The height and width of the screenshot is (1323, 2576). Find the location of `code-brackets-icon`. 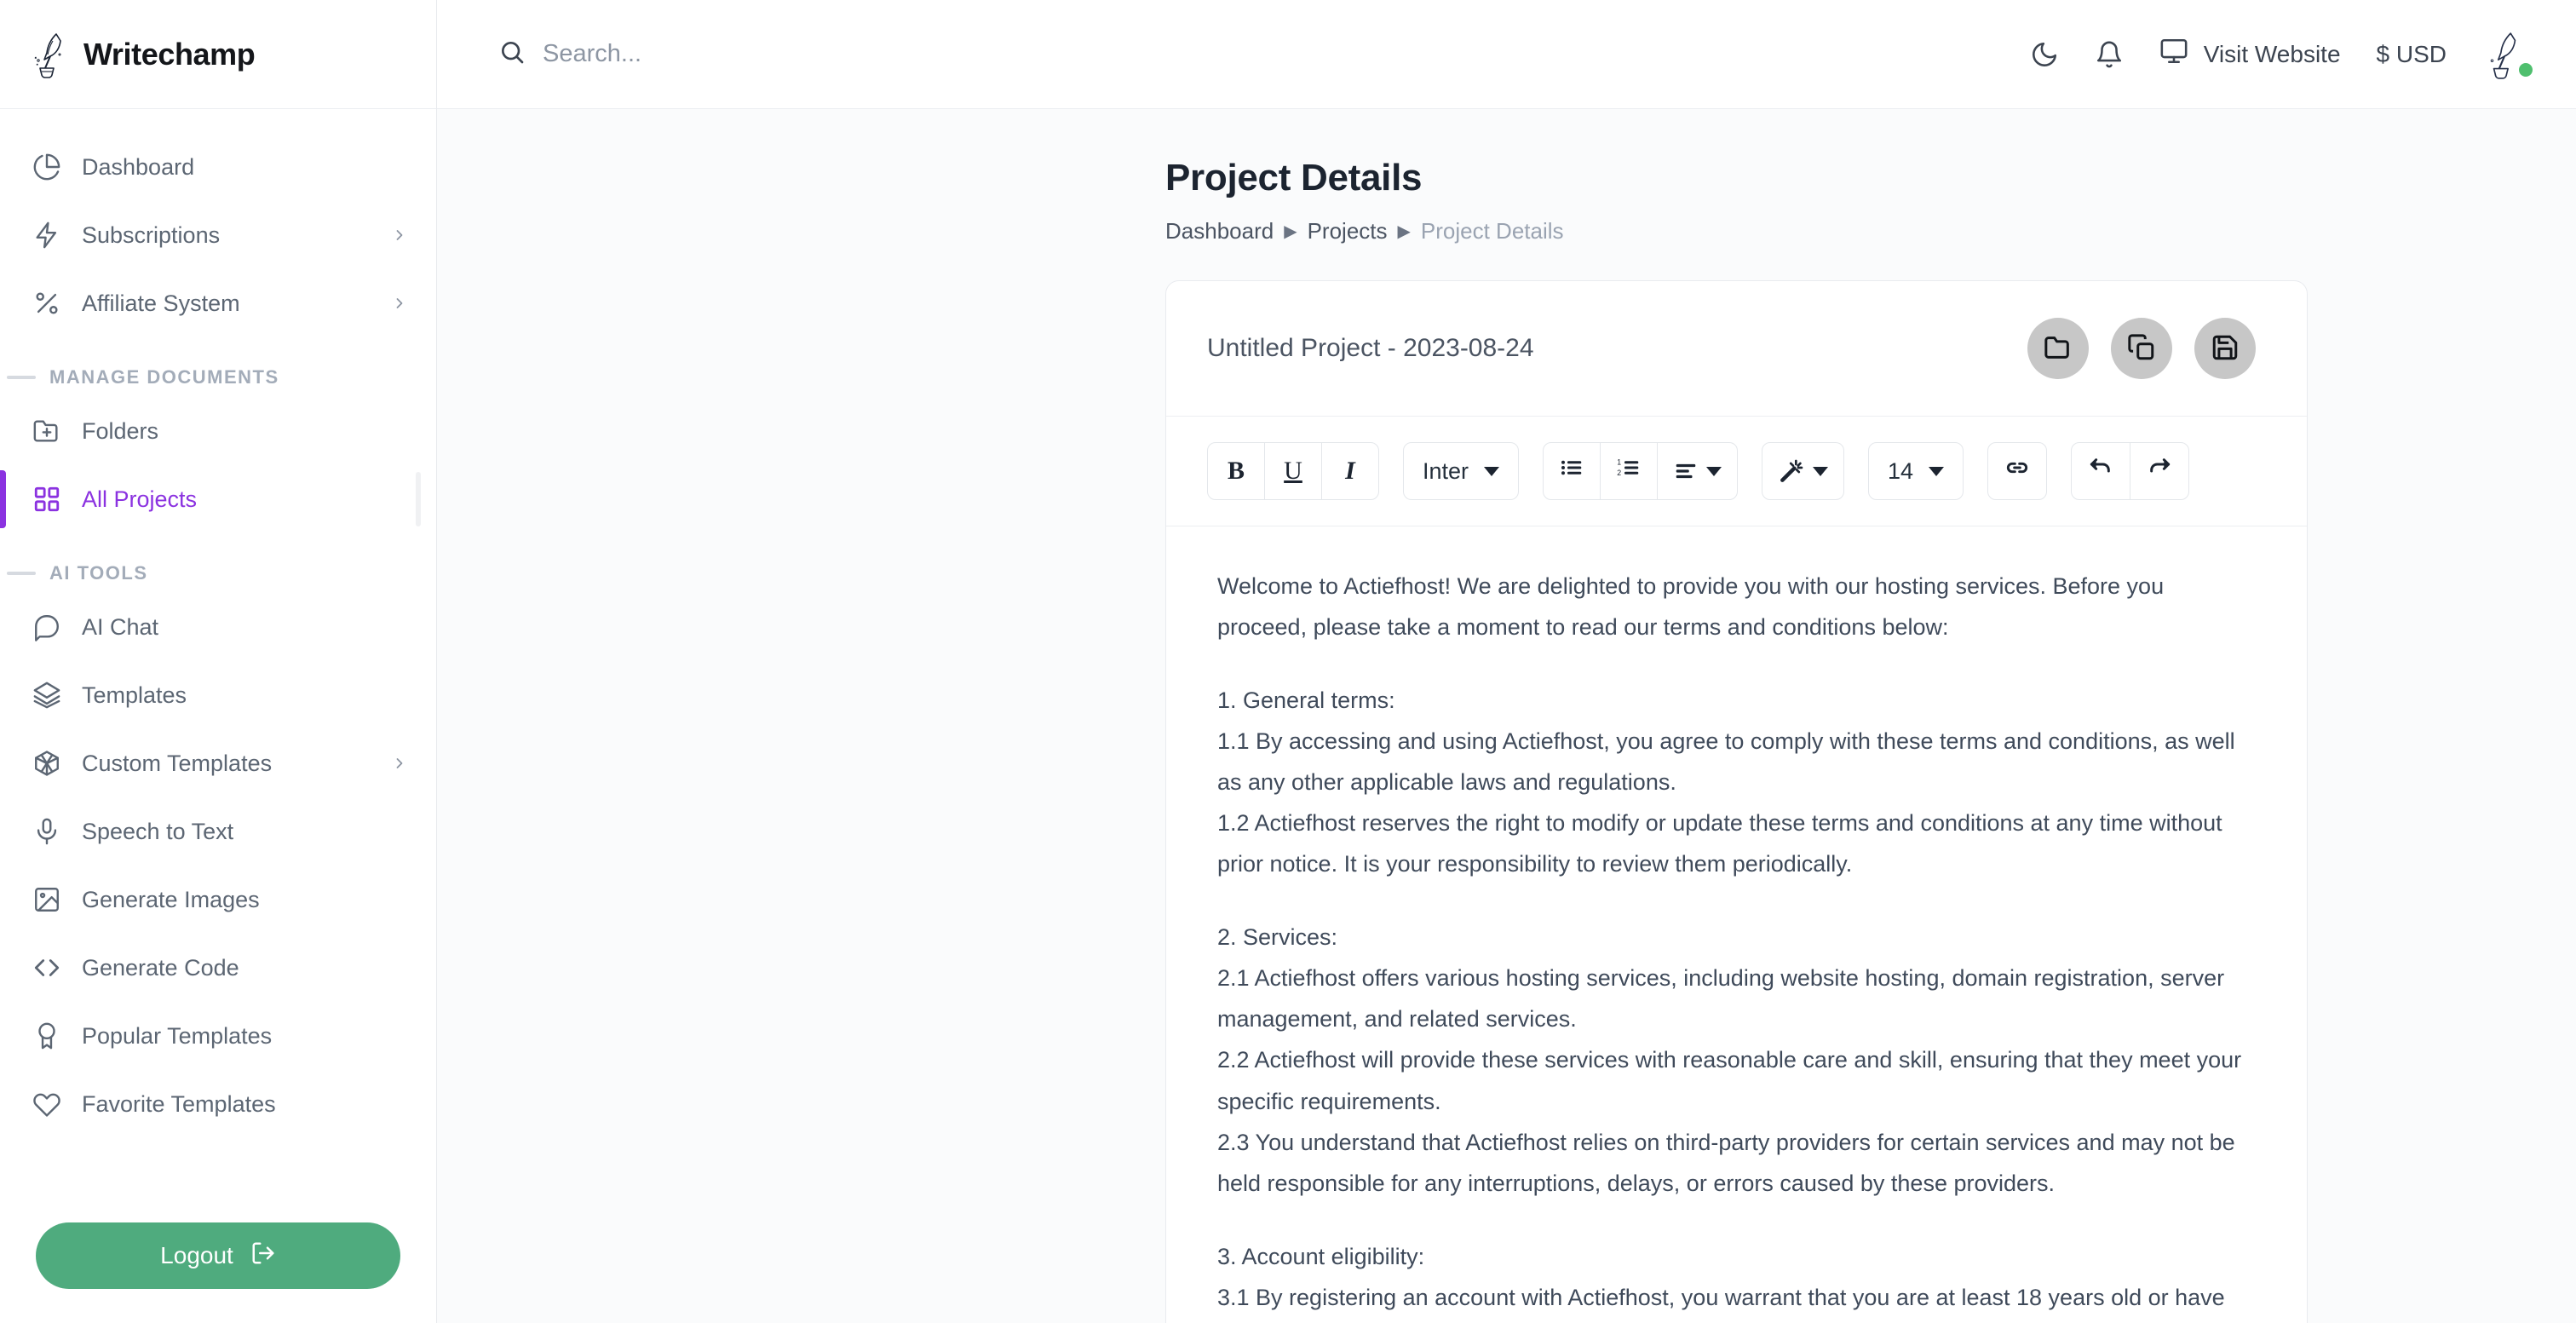

code-brackets-icon is located at coordinates (47, 968).